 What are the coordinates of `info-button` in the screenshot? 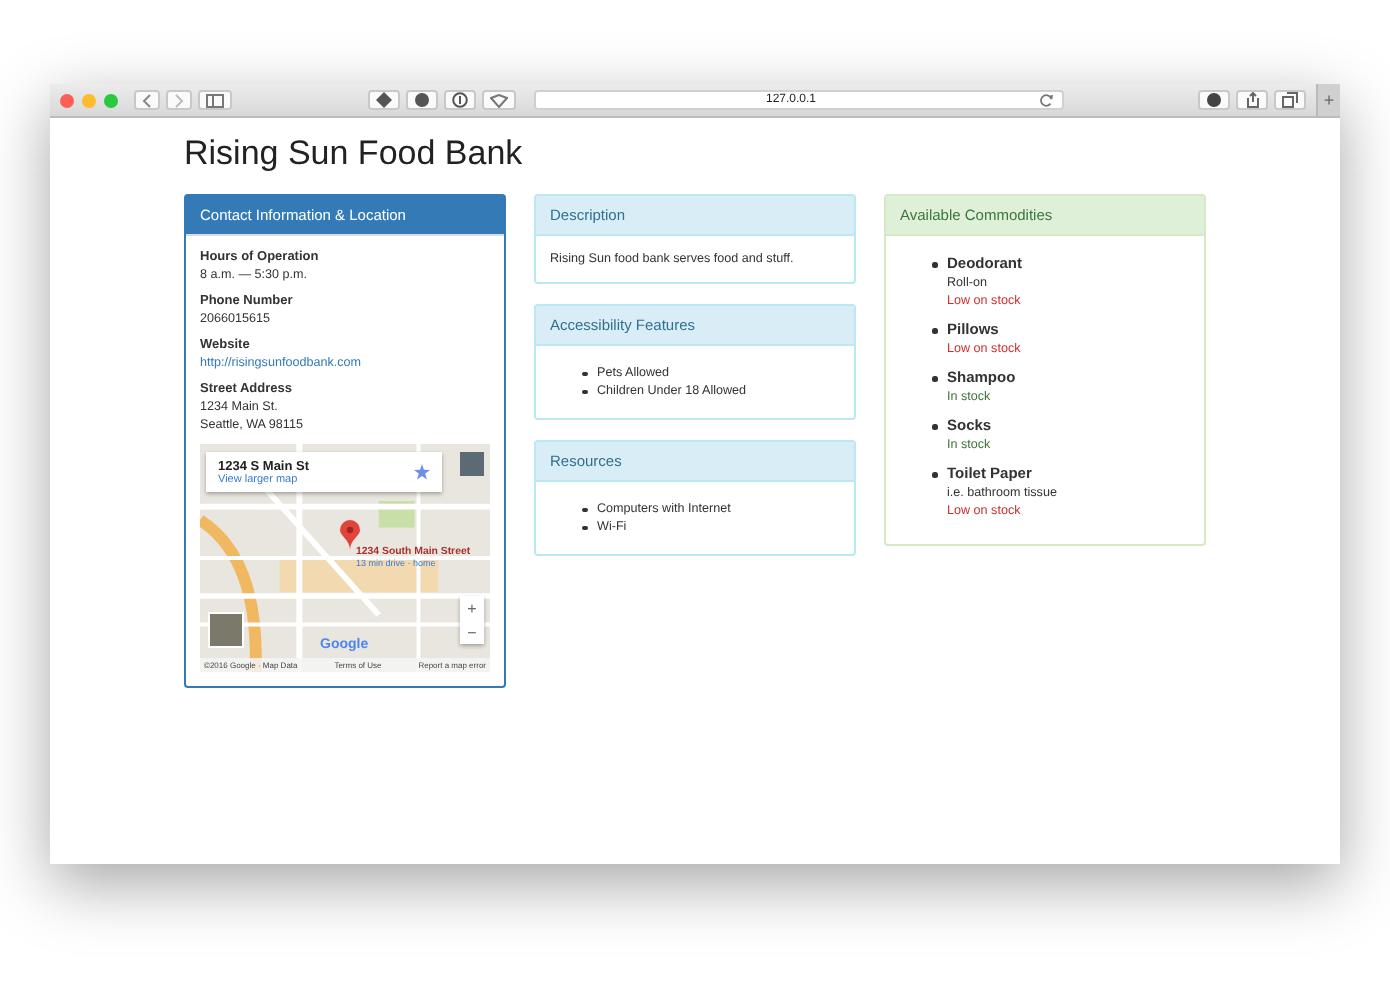 It's located at (459, 100).